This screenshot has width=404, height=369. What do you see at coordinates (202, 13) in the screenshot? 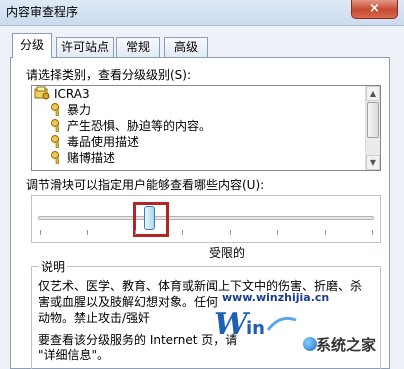
I see `title-bar: 内容审查程序 ×` at bounding box center [202, 13].